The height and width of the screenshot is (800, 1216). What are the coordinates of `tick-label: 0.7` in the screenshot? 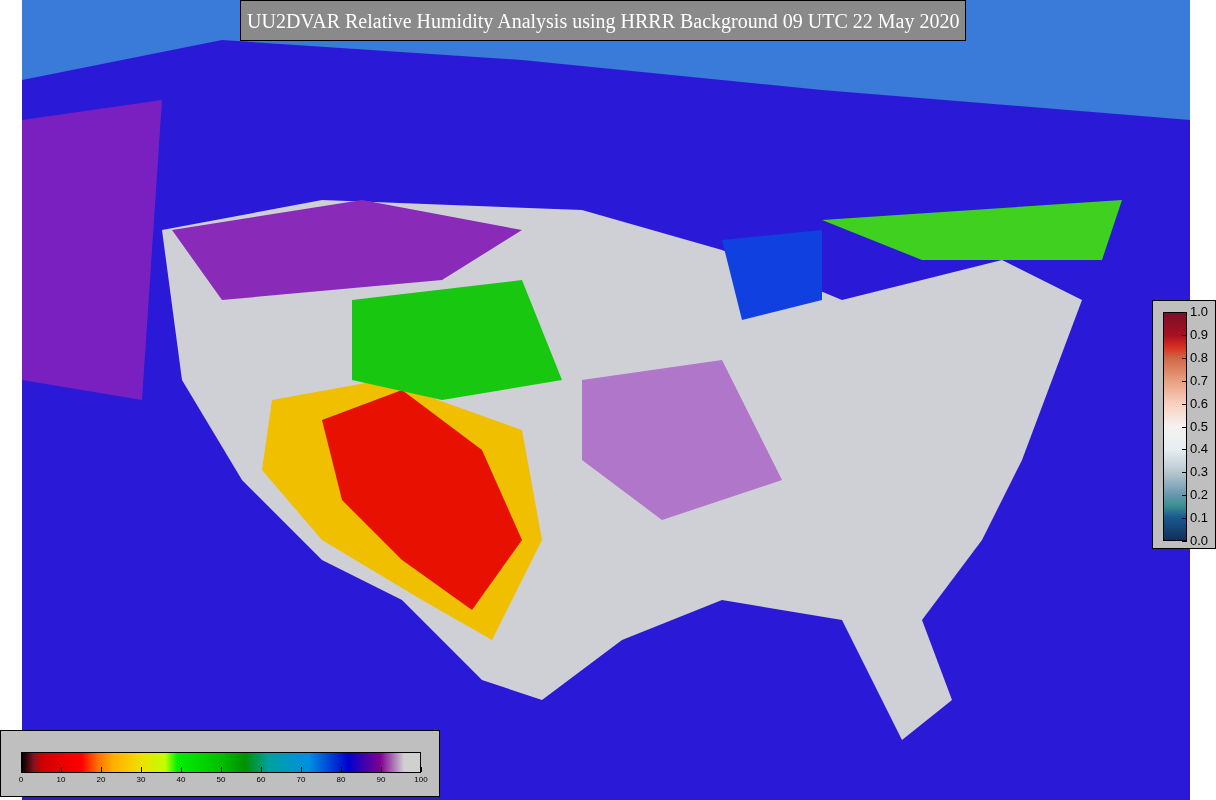 It's located at (1199, 380).